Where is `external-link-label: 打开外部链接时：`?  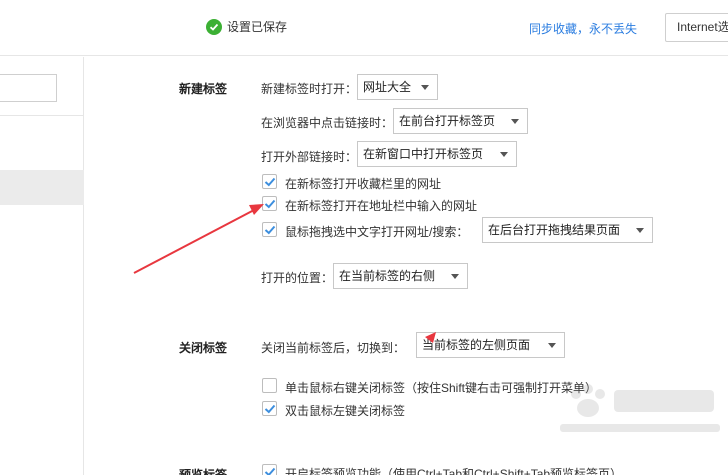 external-link-label: 打开外部链接时： is located at coordinates (309, 157).